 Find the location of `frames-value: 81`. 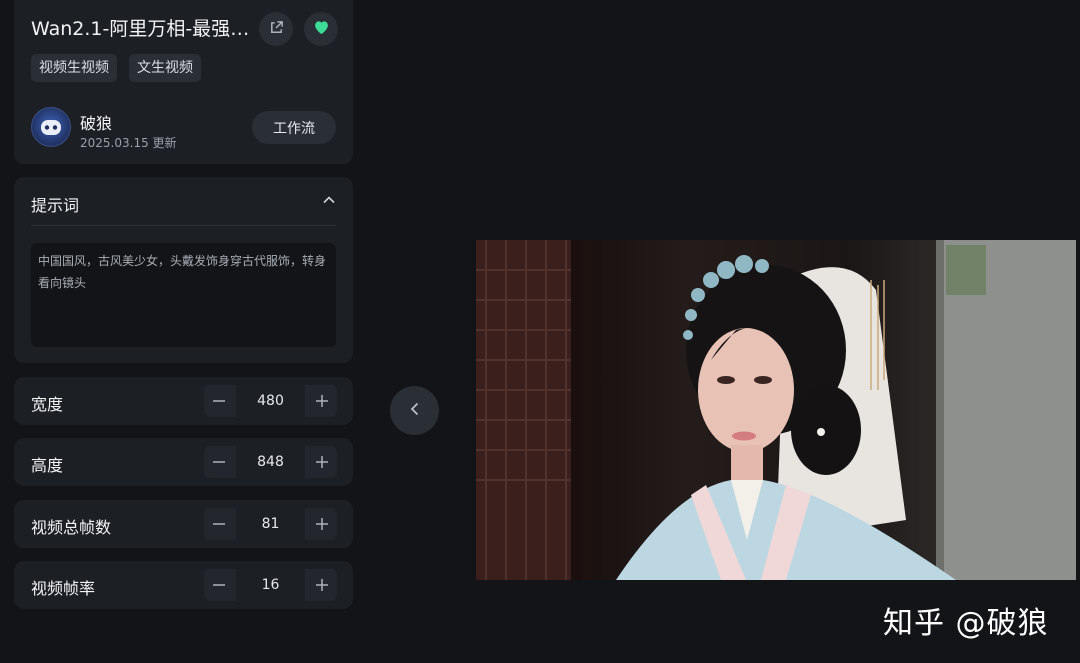

frames-value: 81 is located at coordinates (270, 524).